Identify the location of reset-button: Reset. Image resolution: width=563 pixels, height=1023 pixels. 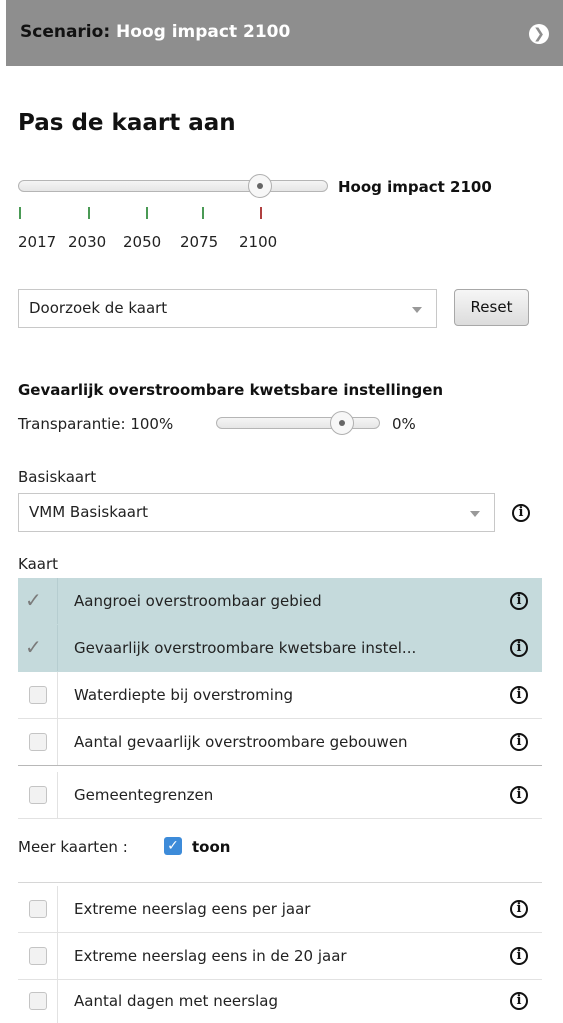
(491, 307).